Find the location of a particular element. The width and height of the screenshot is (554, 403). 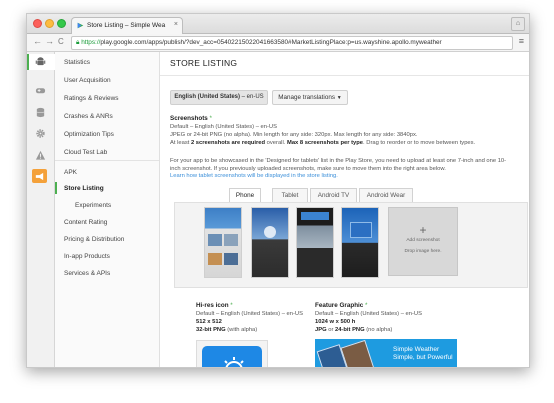

sun-cloud-icon is located at coordinates (234, 362).